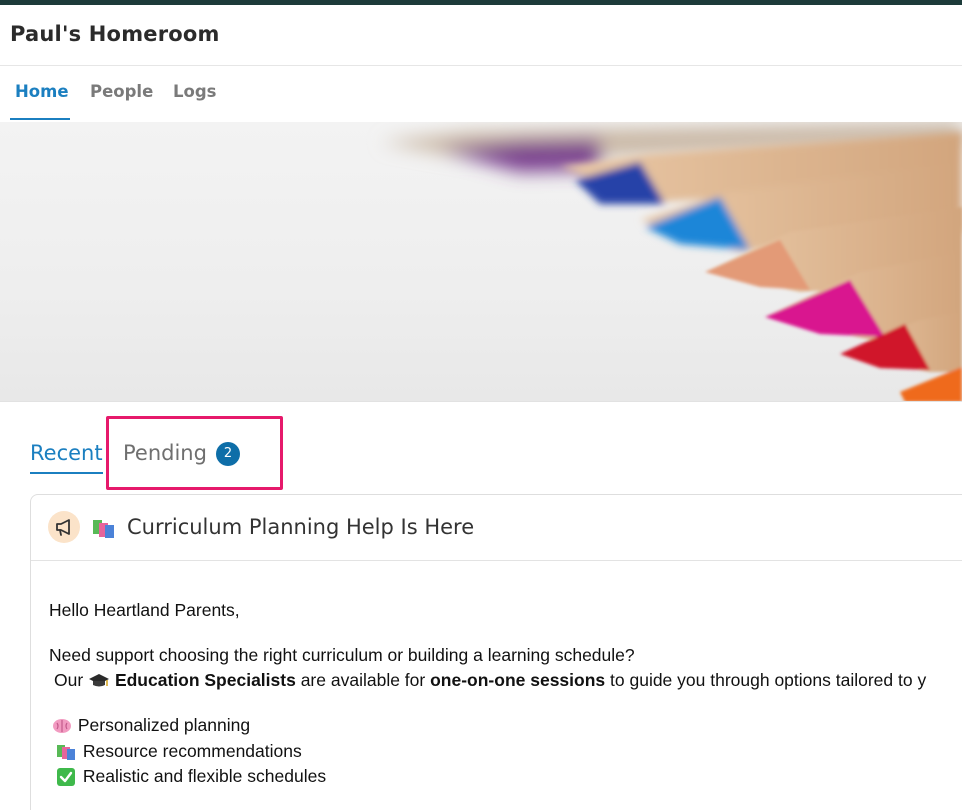  I want to click on post-line-2-bold-2: one-on-one sessions, so click(518, 680).